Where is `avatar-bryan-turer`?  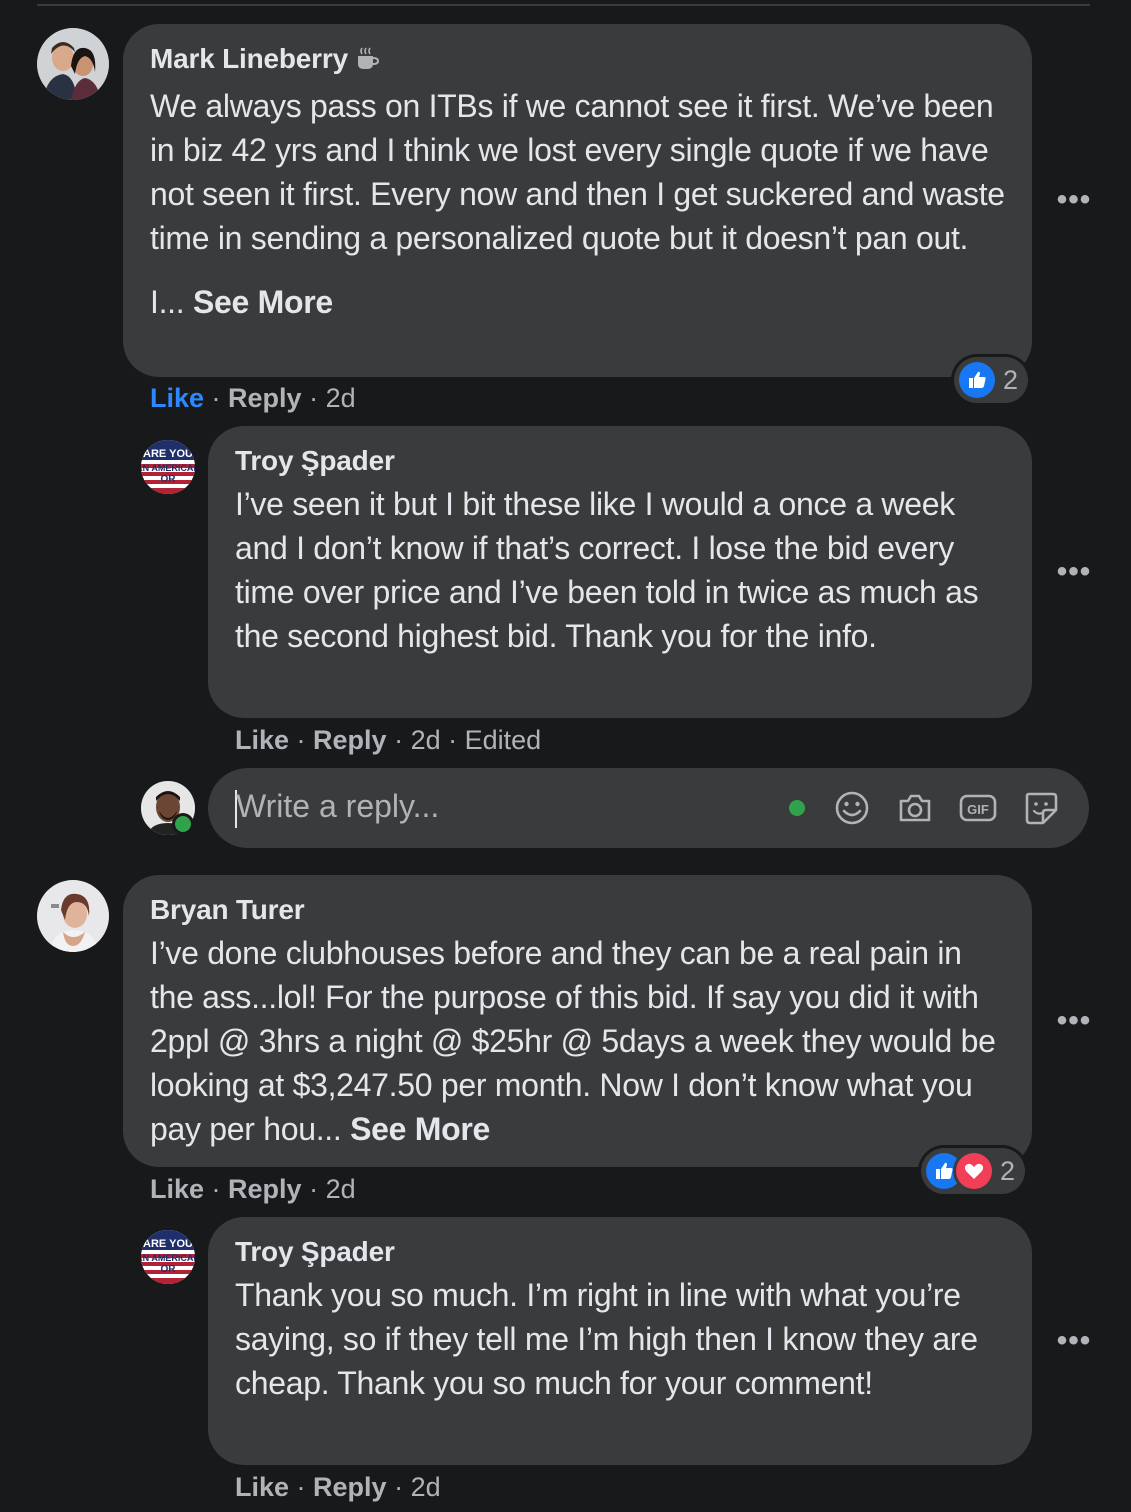 avatar-bryan-turer is located at coordinates (73, 916).